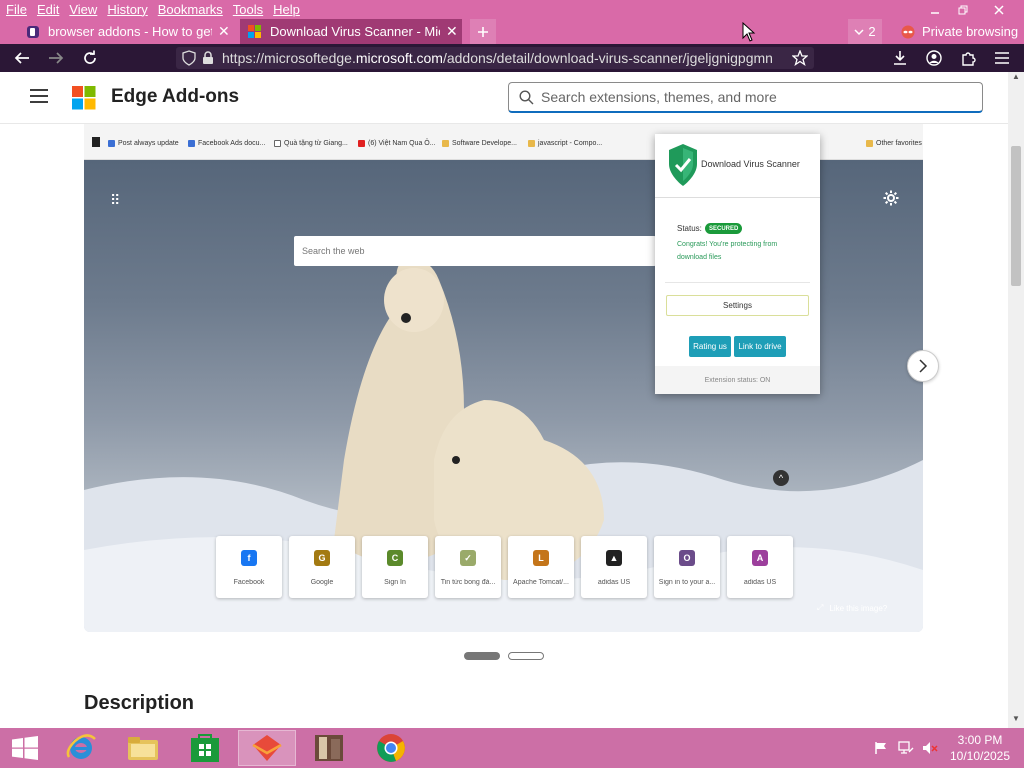  What do you see at coordinates (395, 558) in the screenshot?
I see `quick-link-icon: C` at bounding box center [395, 558].